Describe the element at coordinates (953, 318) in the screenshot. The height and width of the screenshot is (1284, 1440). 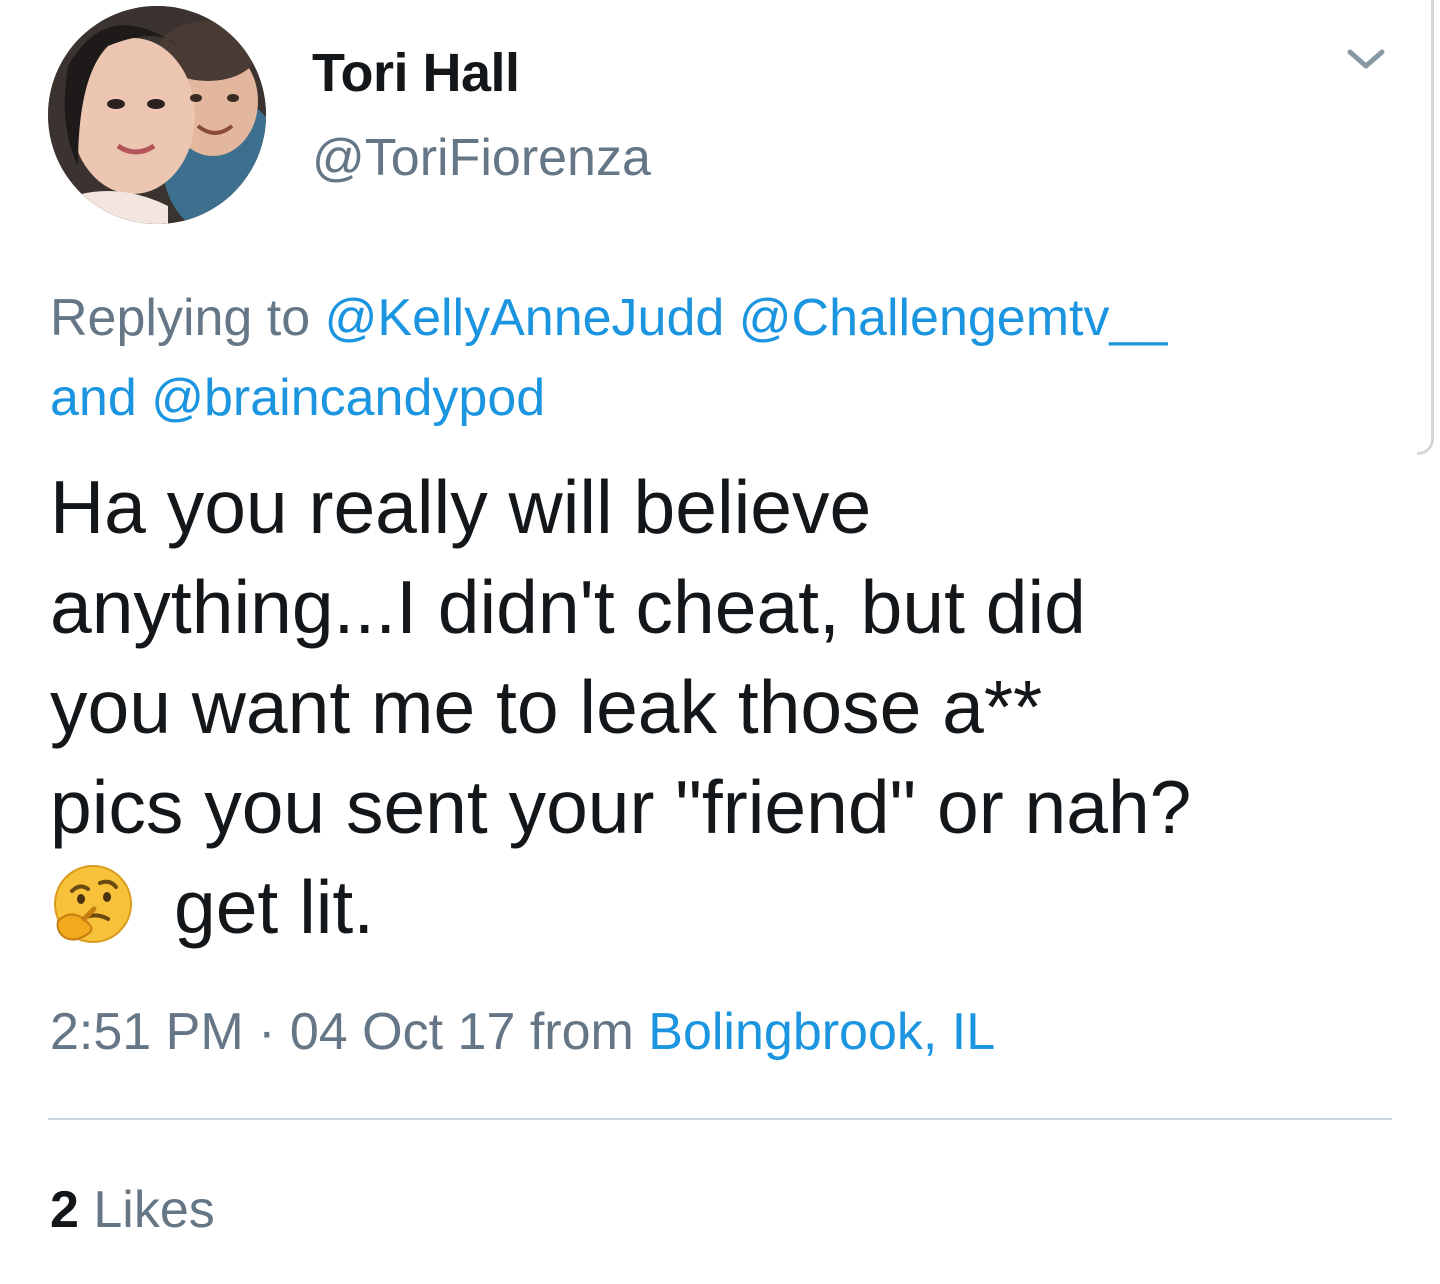
I see `mention-link: @Challengemtv__` at that location.